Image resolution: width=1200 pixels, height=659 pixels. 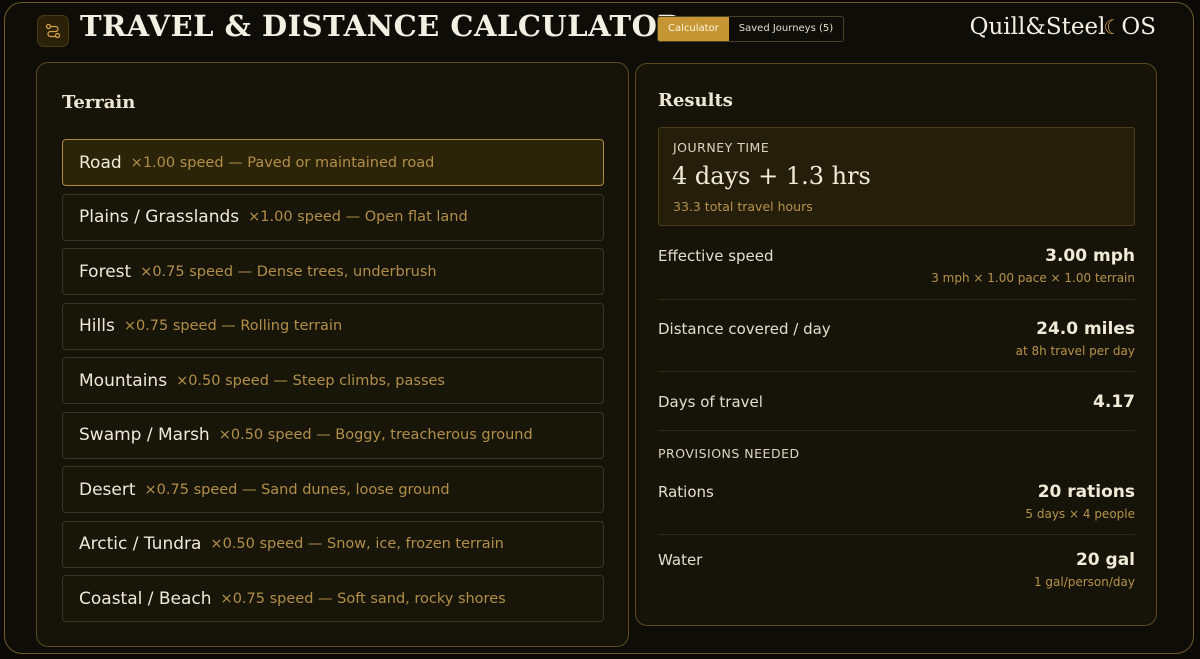 I want to click on terrain-desc: ×0.75 speed — Rolling terrain, so click(x=233, y=326).